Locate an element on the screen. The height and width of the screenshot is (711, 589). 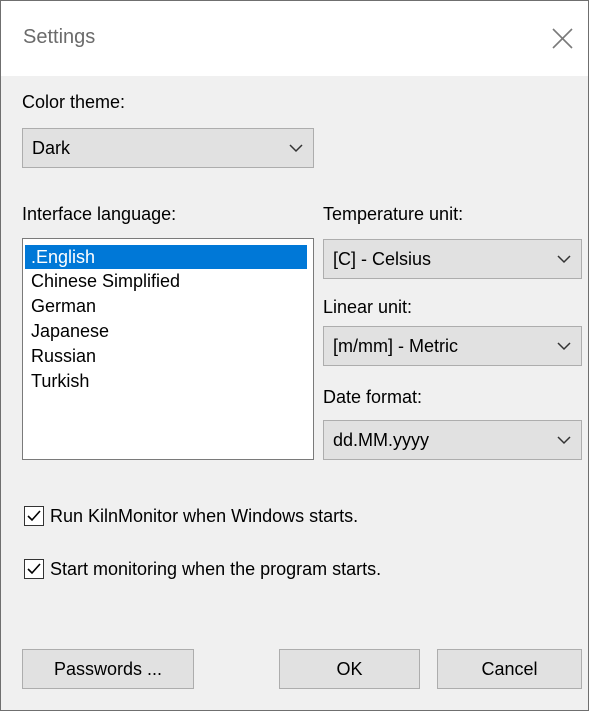
run-on-startup-label: Run KilnMonitor when Windows starts. is located at coordinates (204, 516).